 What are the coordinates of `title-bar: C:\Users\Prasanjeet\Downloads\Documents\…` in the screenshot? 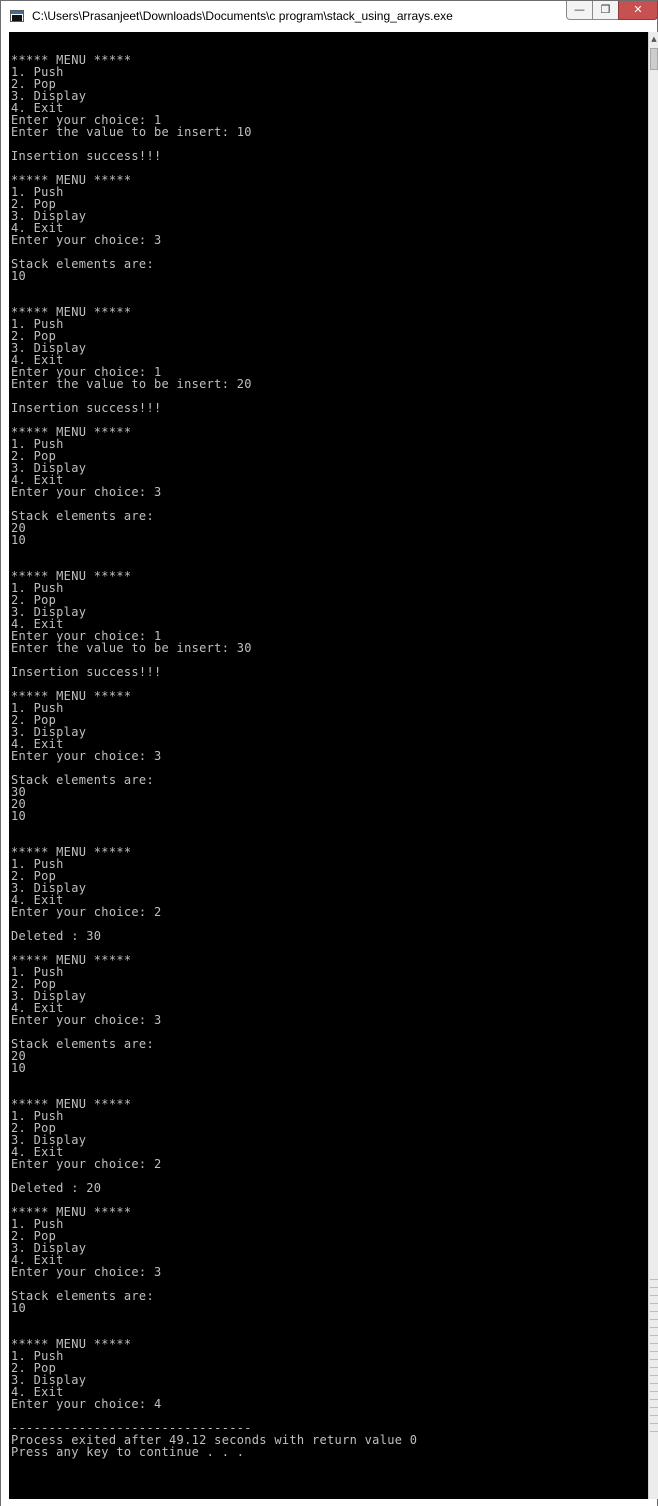 It's located at (329, 16).